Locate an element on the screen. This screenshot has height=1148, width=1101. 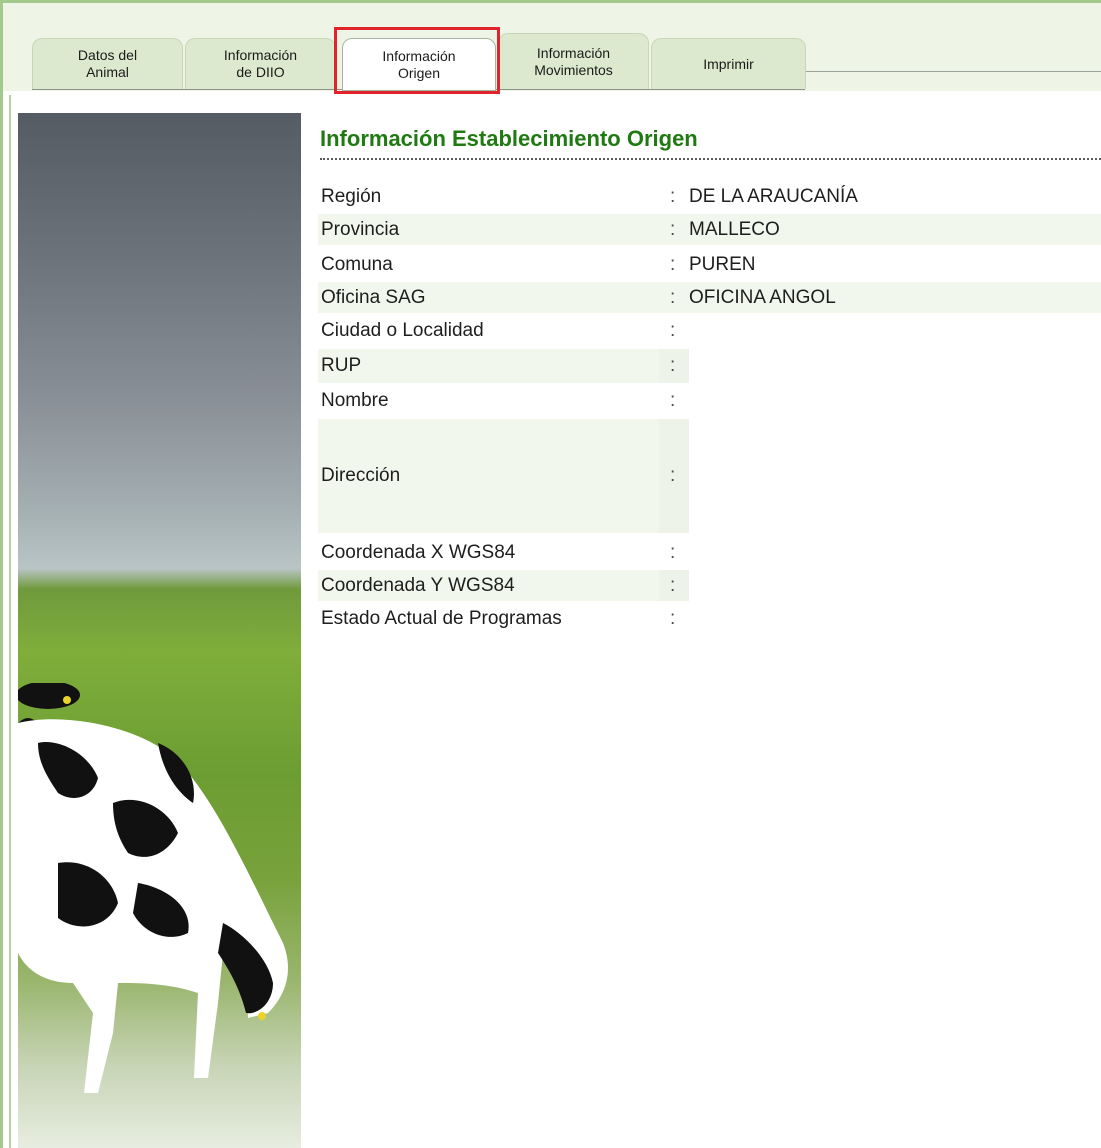
tab-datos-del-animal: Datos del Animal is located at coordinates (107, 63).